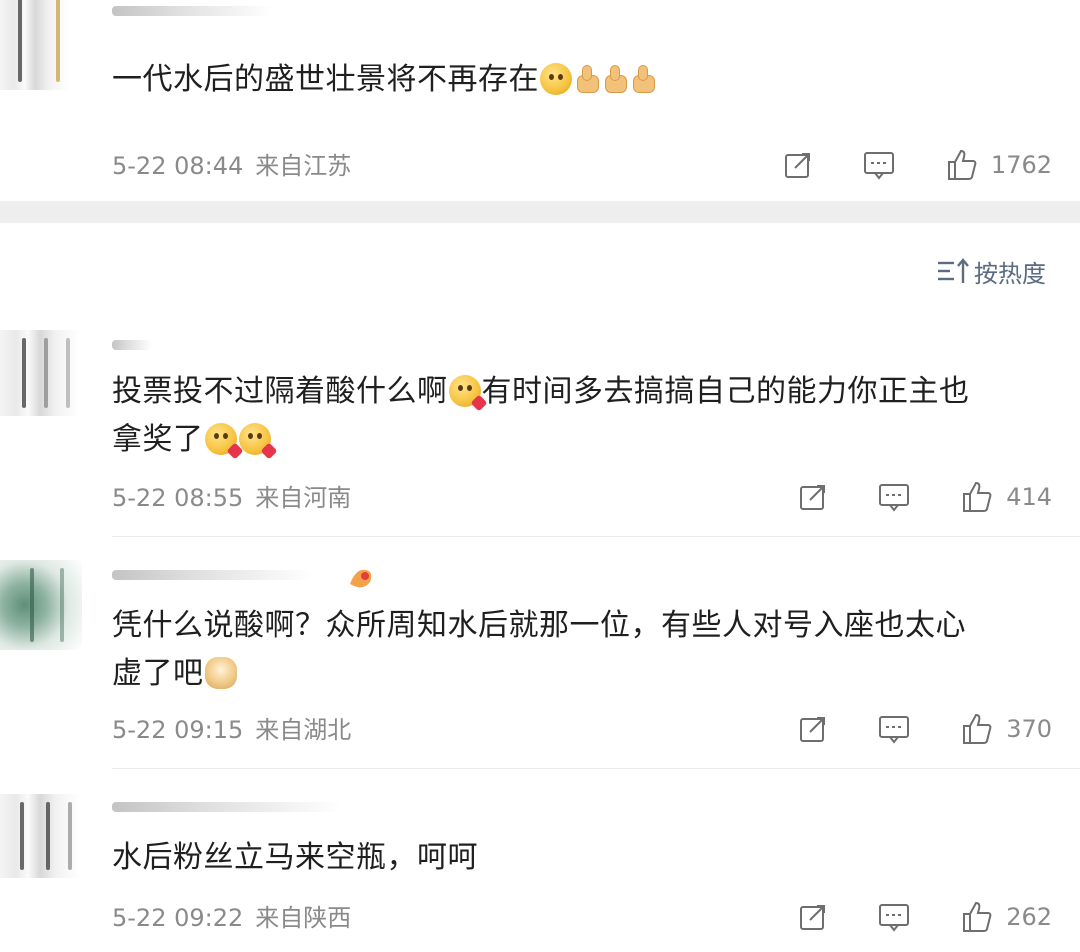 The image size is (1080, 952). Describe the element at coordinates (1029, 729) in the screenshot. I see `like-count: 370` at that location.